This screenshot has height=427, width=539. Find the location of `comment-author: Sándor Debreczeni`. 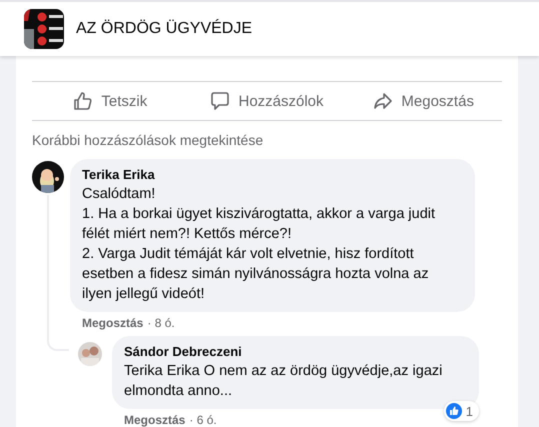

comment-author: Sándor Debreczeni is located at coordinates (289, 351).